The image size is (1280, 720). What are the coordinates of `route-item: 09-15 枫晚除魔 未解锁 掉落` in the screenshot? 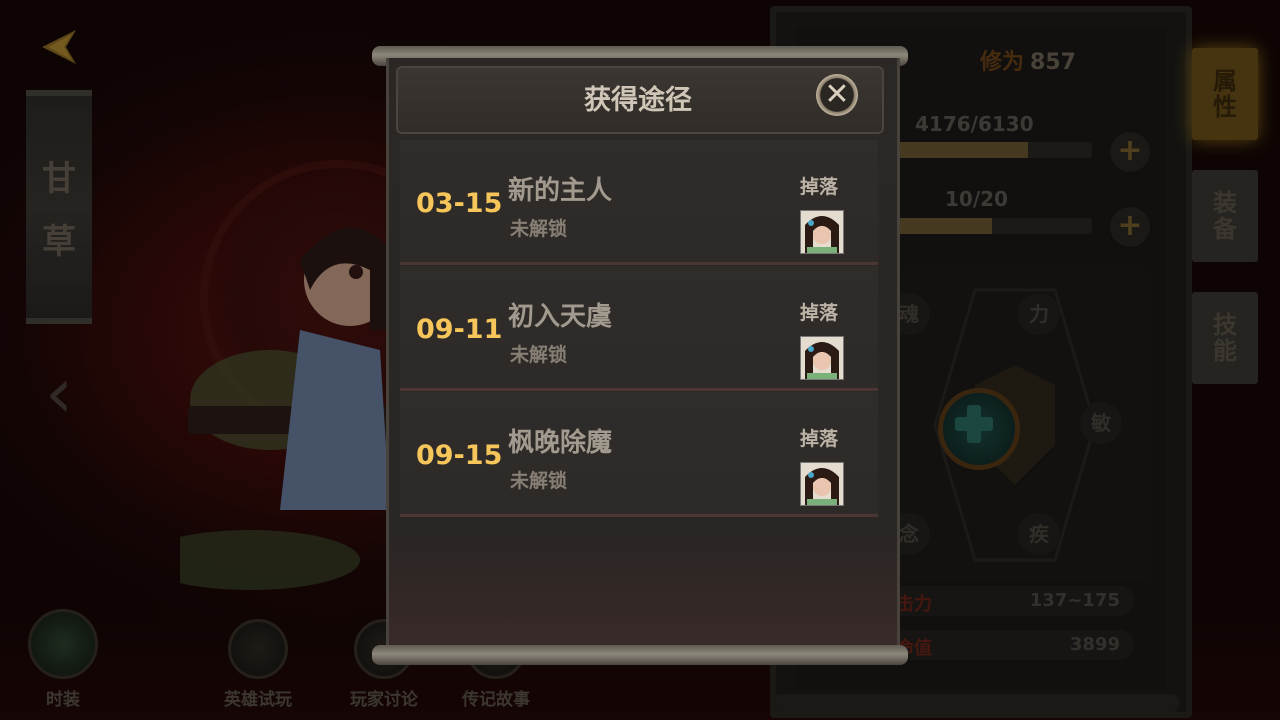 It's located at (639, 454).